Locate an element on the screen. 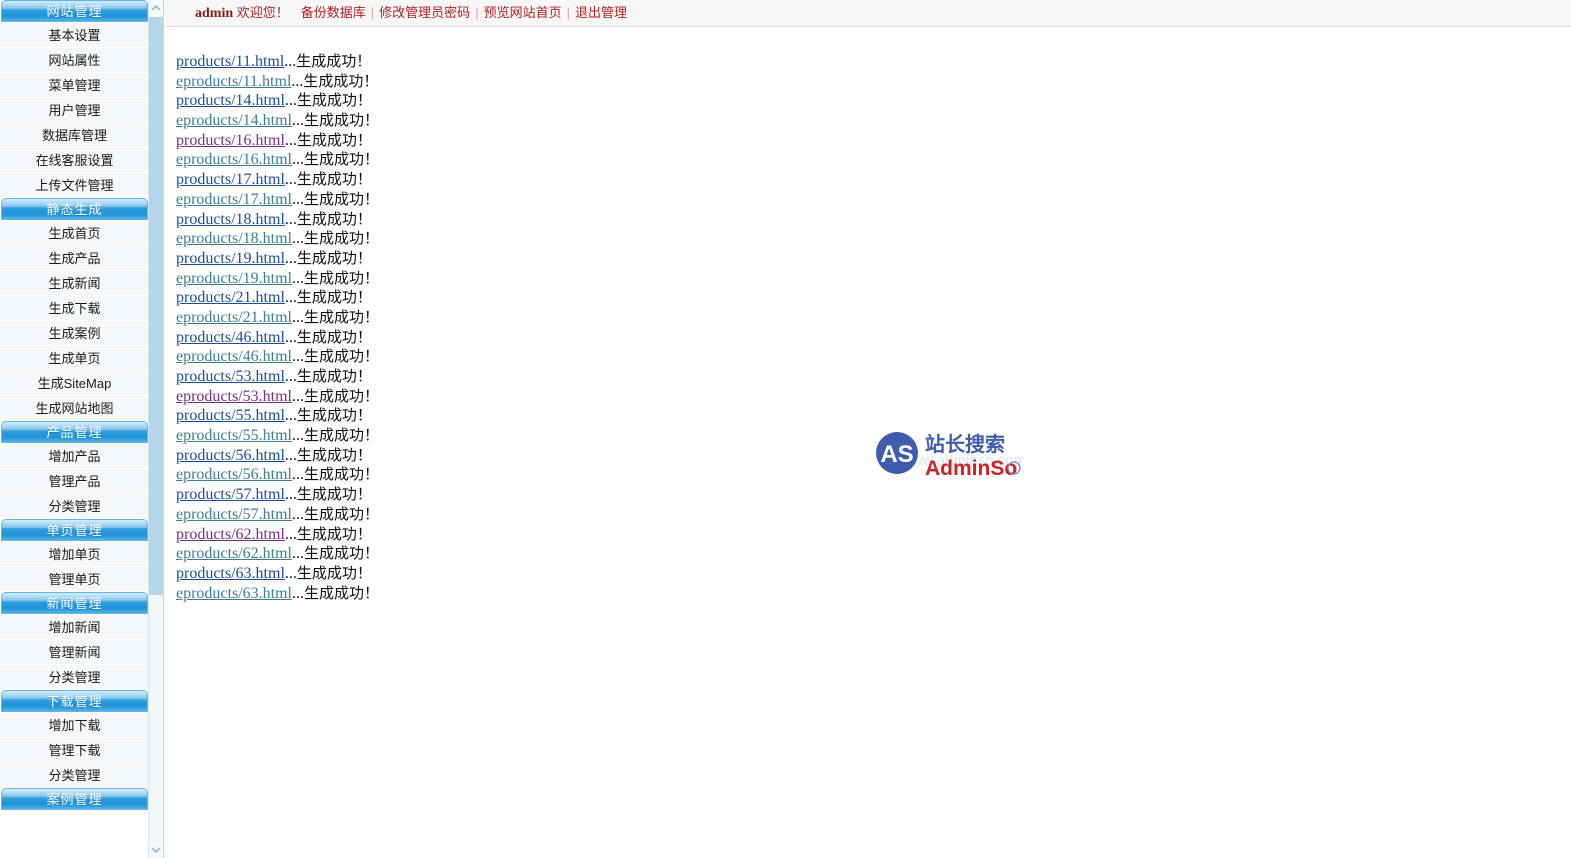 The height and width of the screenshot is (858, 1571). generation-row: products/18.html...生成成功！ is located at coordinates (277, 220).